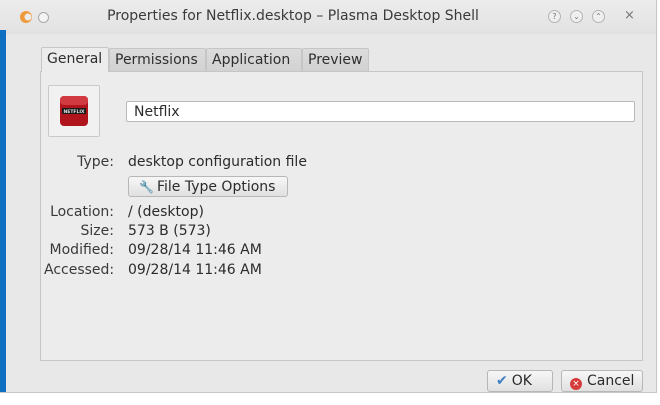 The image size is (660, 405). I want to click on maximize-icon: ⌃, so click(598, 16).